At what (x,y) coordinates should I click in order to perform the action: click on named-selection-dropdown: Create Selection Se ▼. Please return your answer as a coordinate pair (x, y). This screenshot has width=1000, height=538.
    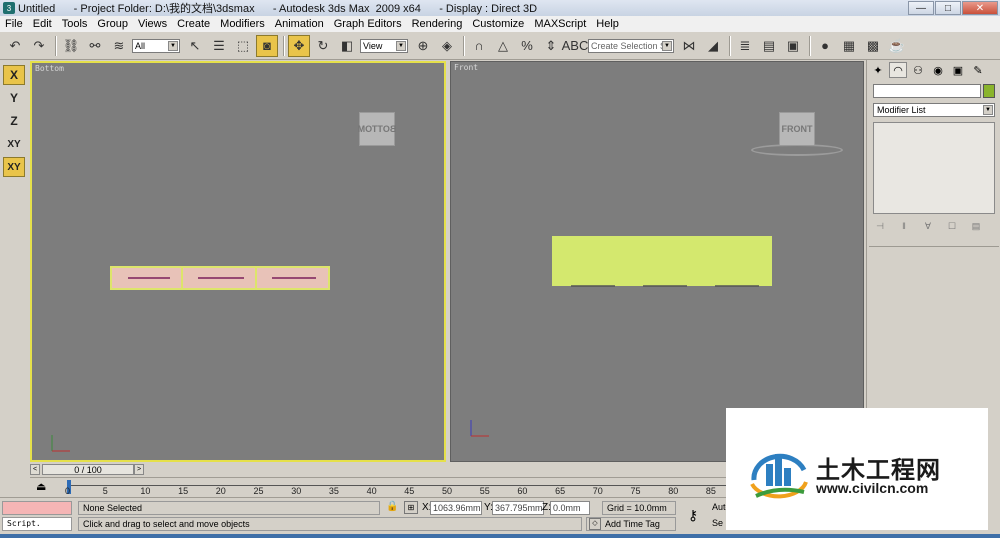
    Looking at the image, I should click on (631, 45).